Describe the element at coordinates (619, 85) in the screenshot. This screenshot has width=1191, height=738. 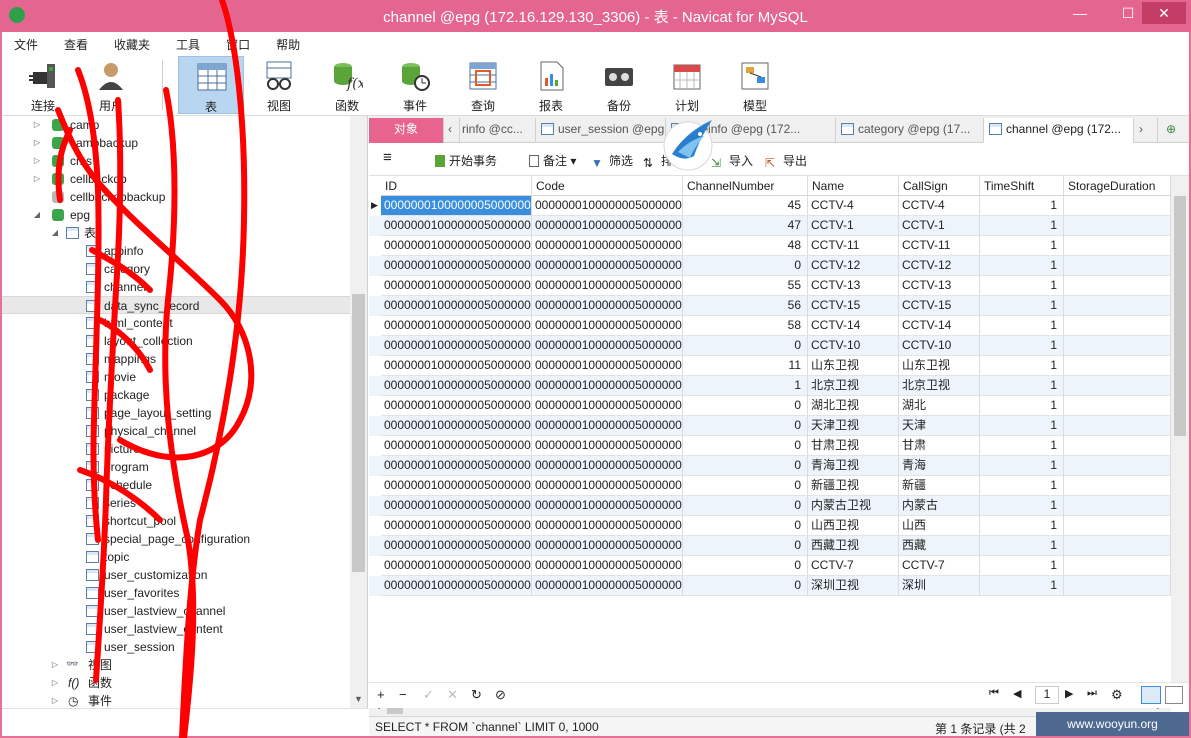
I see `toolbar-backup-button: 备份` at that location.